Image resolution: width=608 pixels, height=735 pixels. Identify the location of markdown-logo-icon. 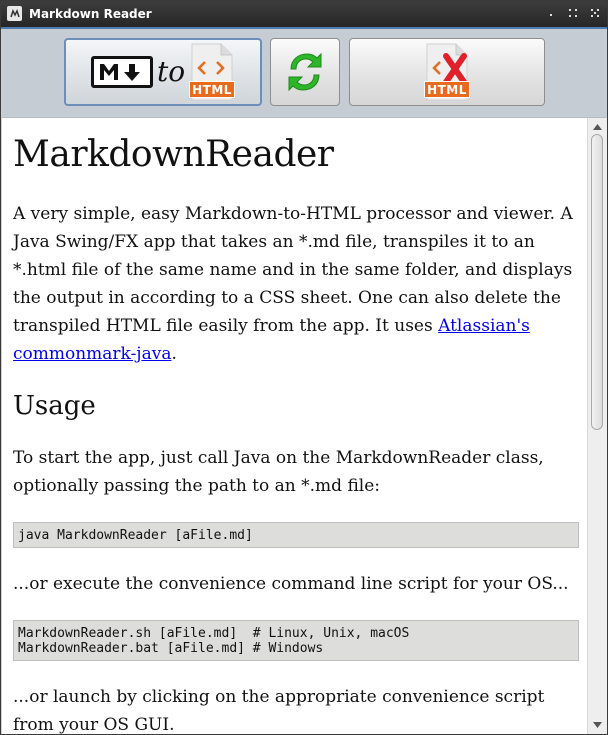
(121, 72).